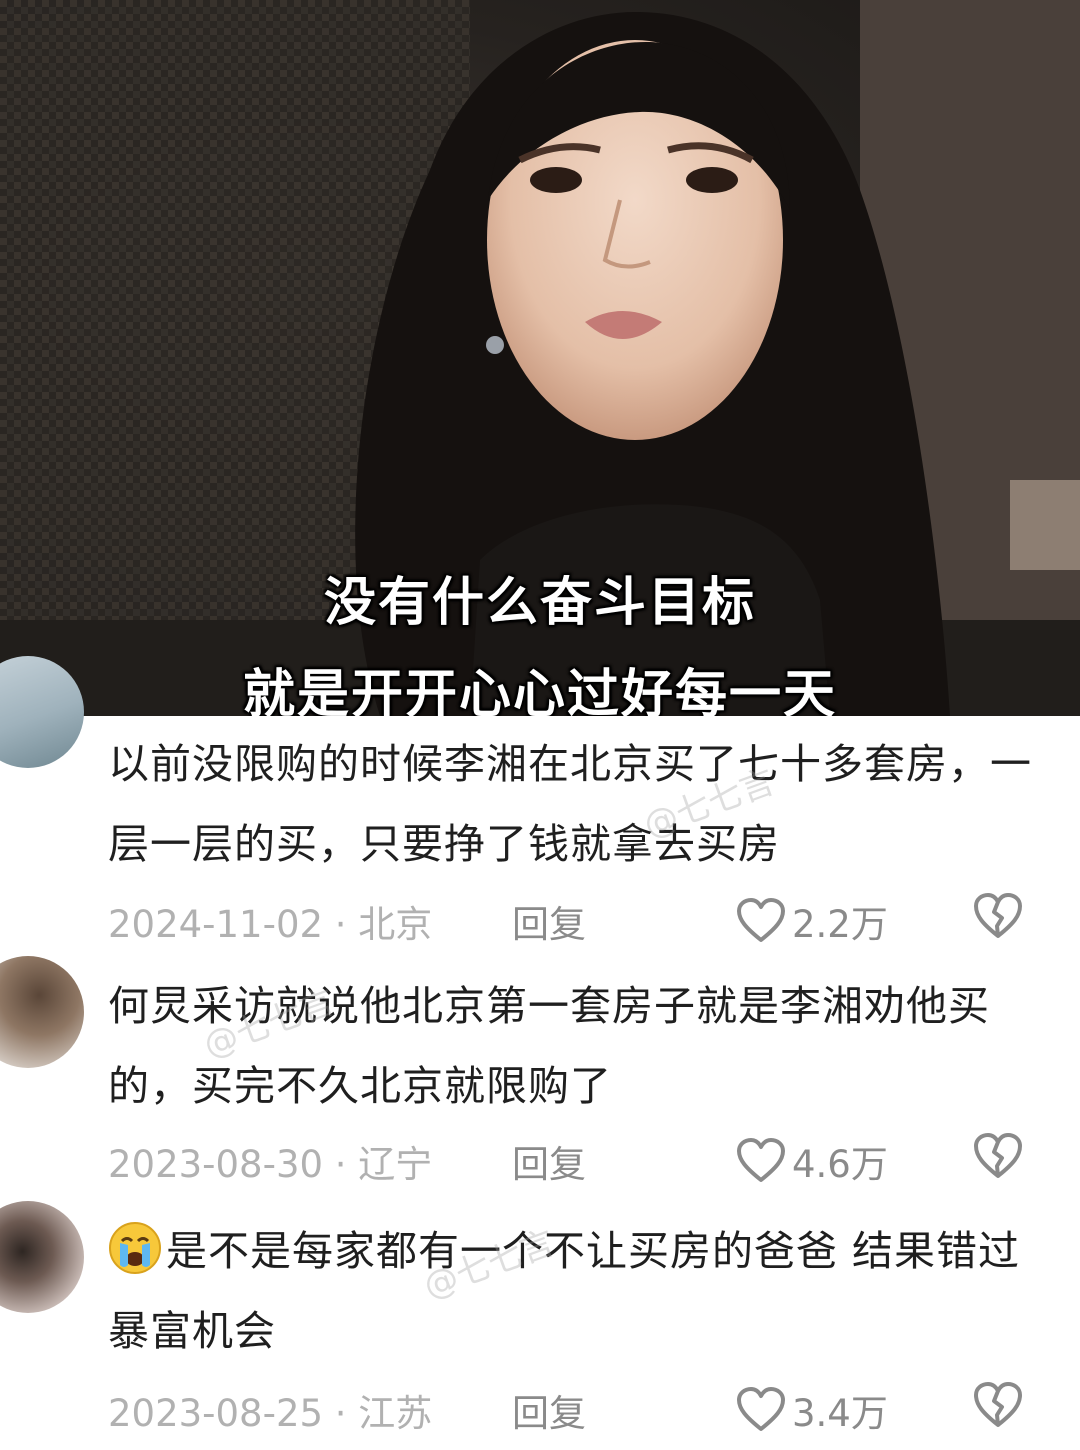 This screenshot has width=1080, height=1450. What do you see at coordinates (840, 924) in the screenshot?
I see `like-count: 2.2万` at bounding box center [840, 924].